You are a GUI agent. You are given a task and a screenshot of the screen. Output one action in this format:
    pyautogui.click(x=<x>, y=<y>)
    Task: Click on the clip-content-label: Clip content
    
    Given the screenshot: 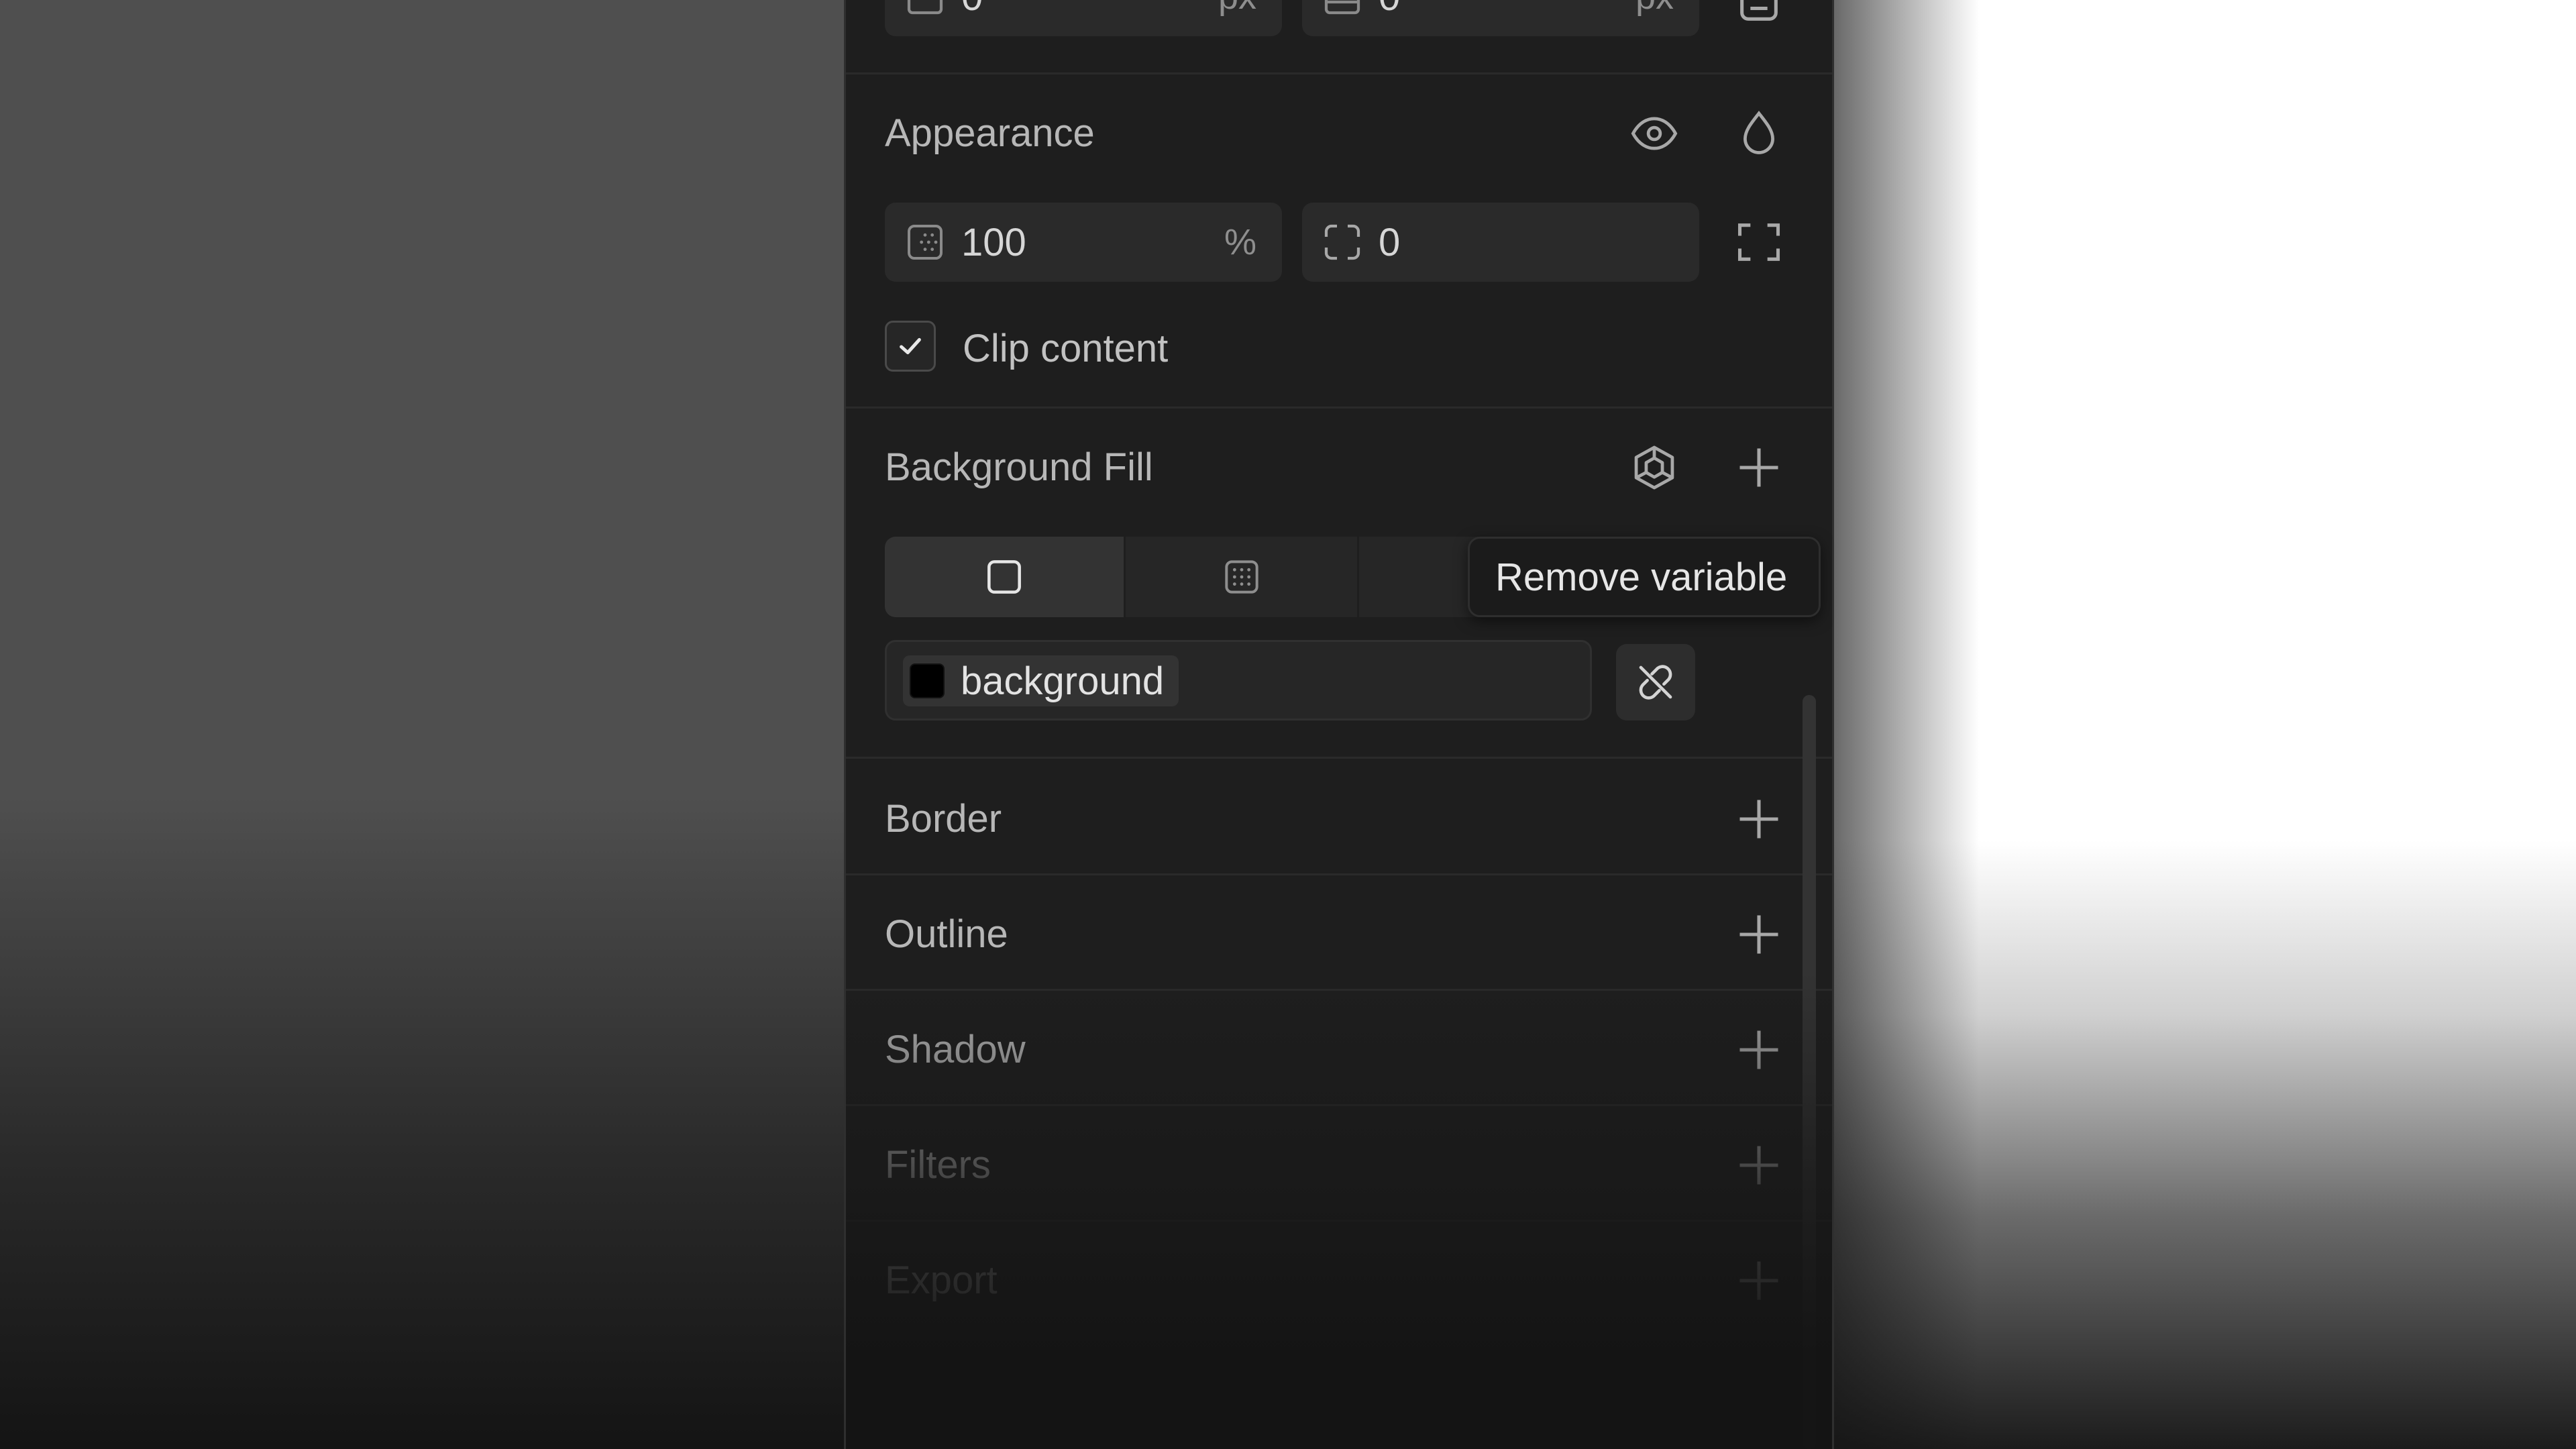 What is the action you would take?
    pyautogui.click(x=1066, y=348)
    